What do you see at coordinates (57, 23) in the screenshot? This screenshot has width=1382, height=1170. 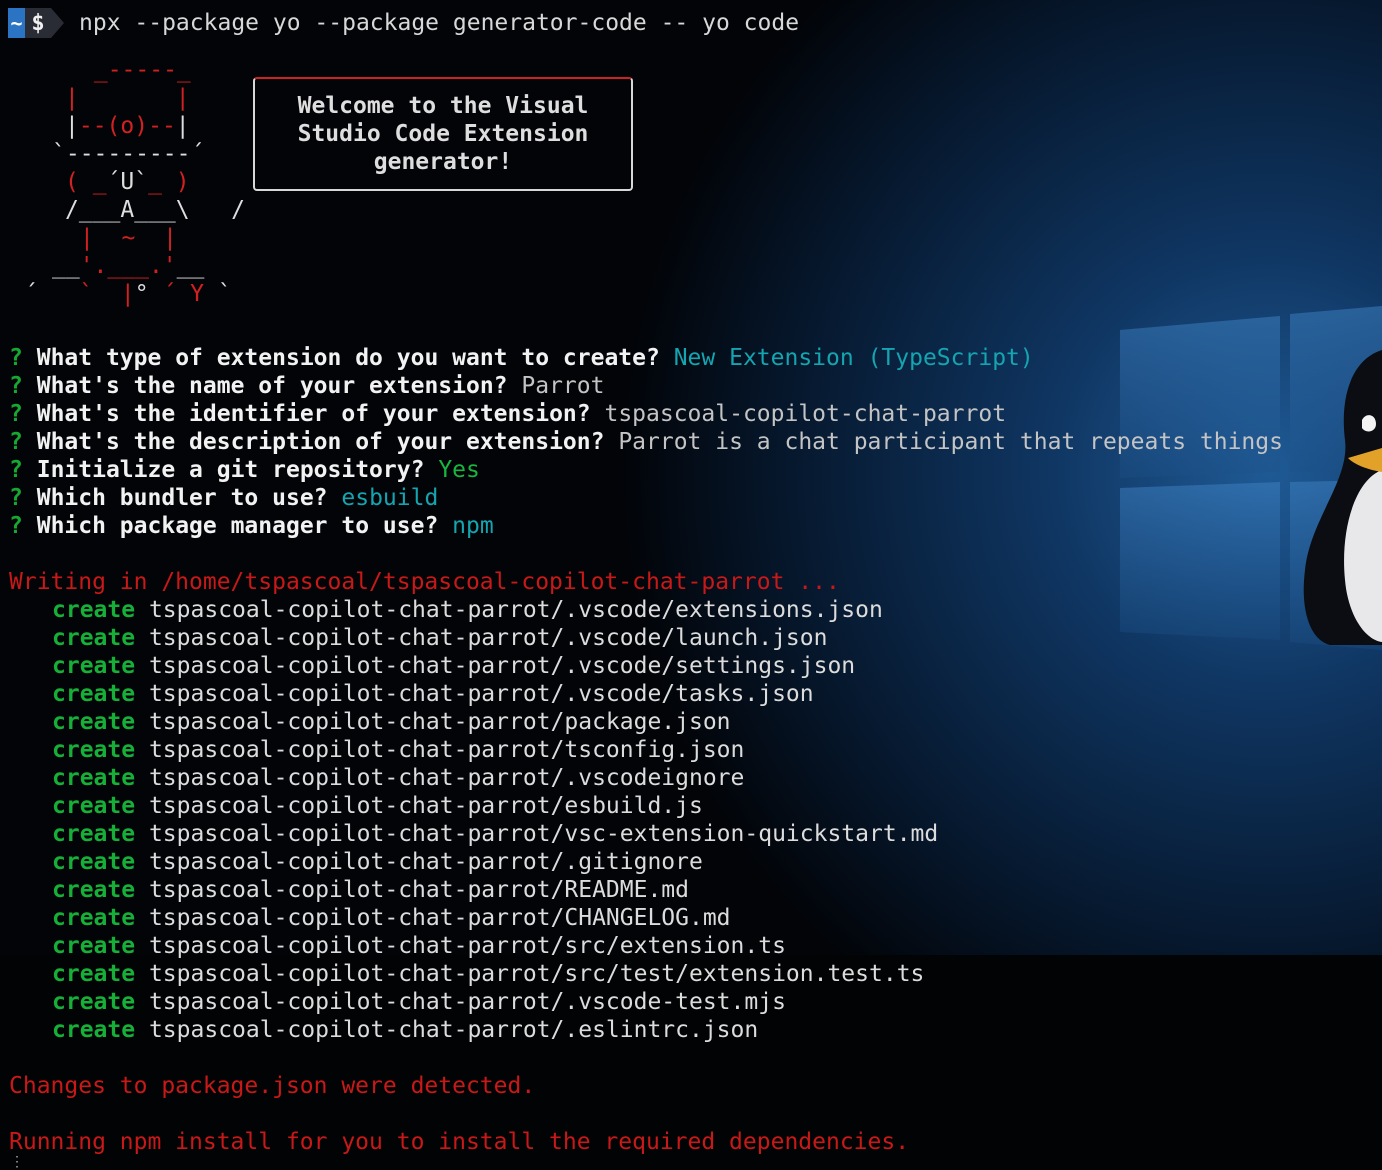 I see `prompt-arrow-icon` at bounding box center [57, 23].